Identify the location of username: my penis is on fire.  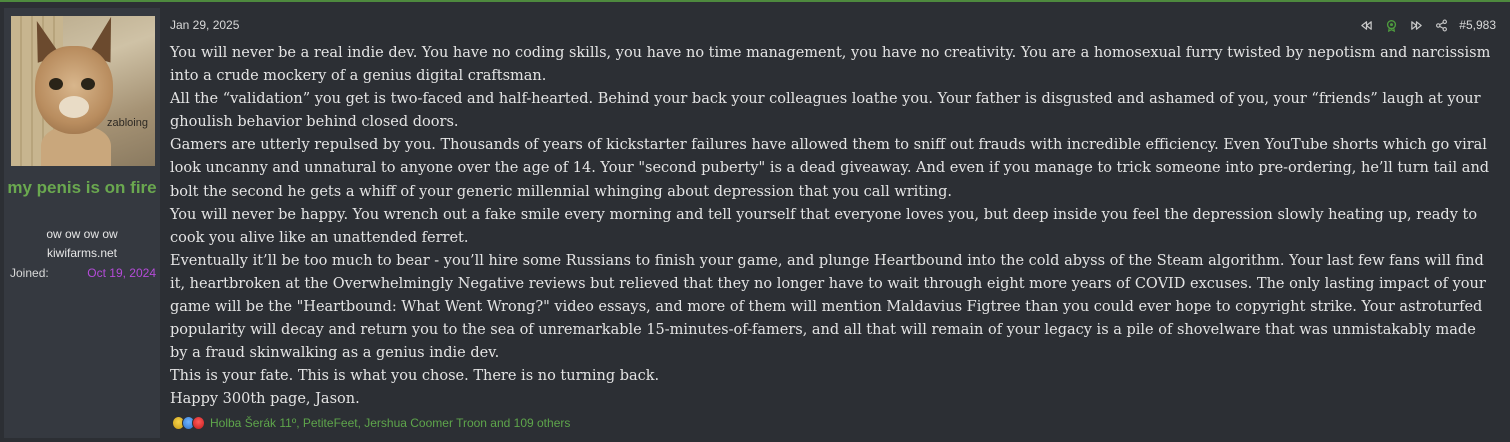
(82, 188).